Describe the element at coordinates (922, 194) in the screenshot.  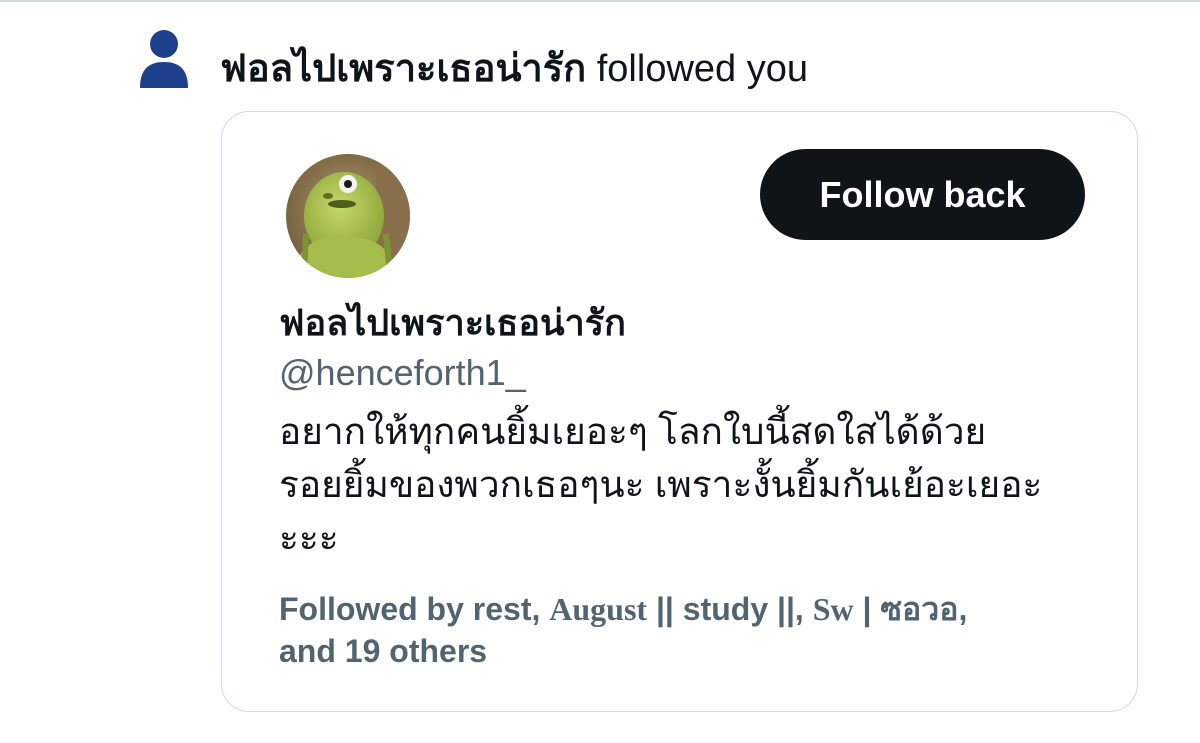
I see `follow-back-button: Follow back` at that location.